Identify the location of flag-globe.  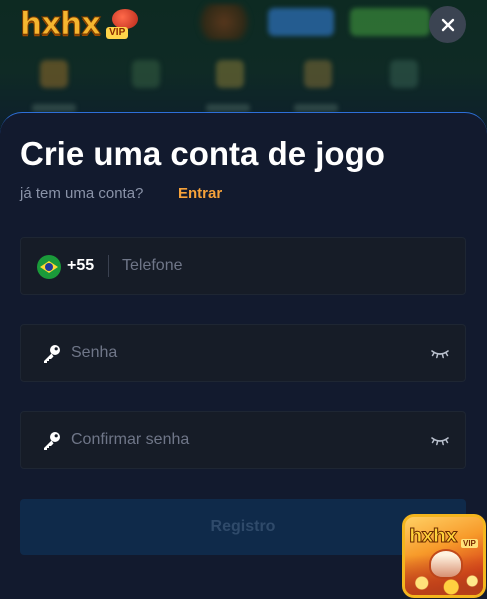
(49, 267).